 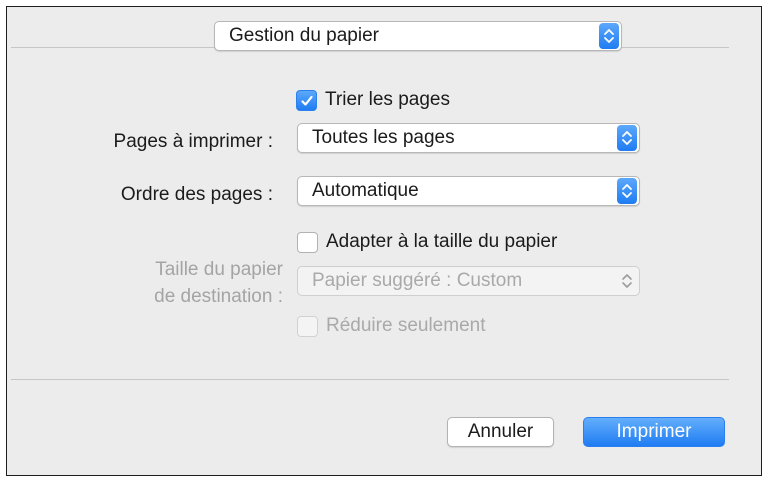 What do you see at coordinates (306, 100) in the screenshot?
I see `checkmark-icon` at bounding box center [306, 100].